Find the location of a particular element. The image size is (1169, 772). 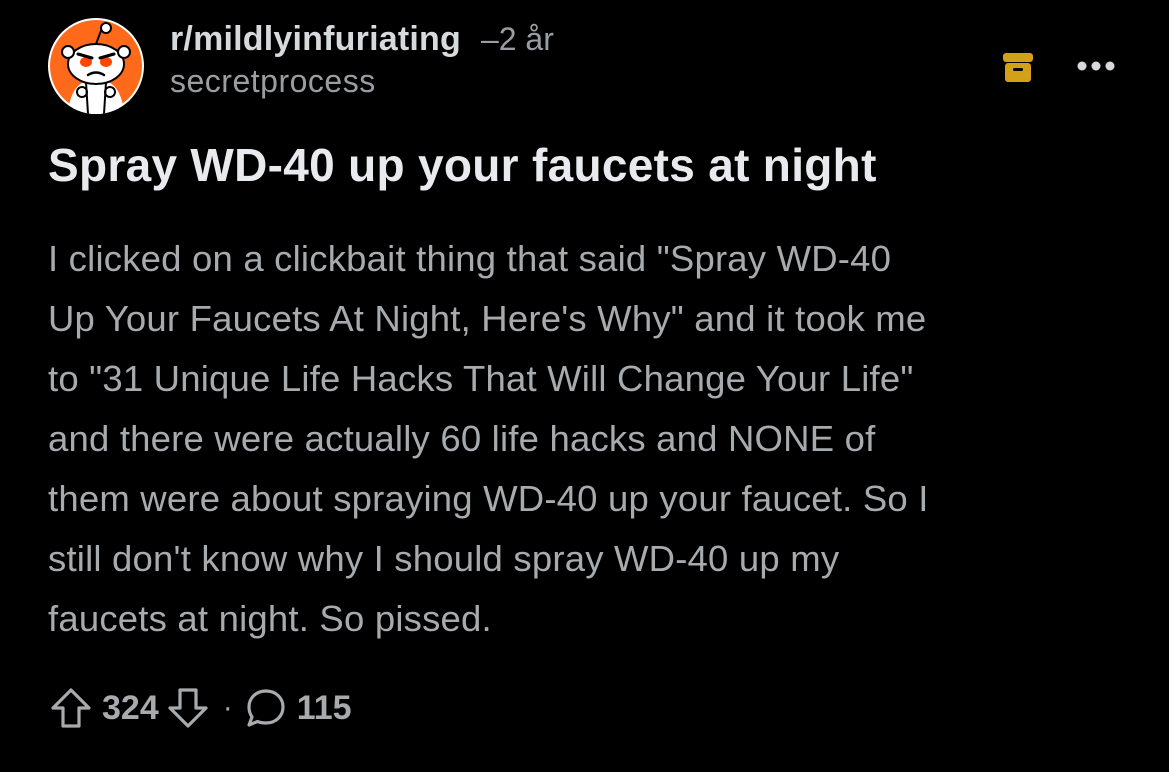

body-line: faucets at night. So pissed. is located at coordinates (270, 618).